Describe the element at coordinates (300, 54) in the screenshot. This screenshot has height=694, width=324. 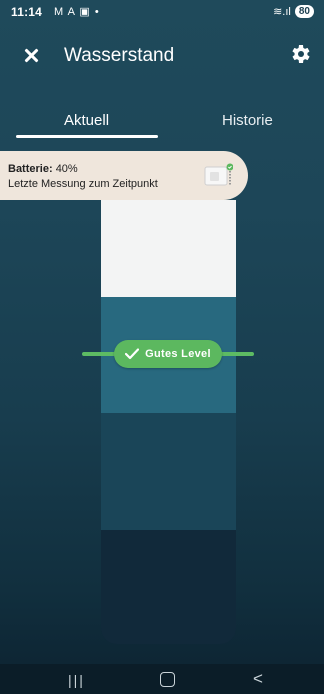
I see `gear-icon` at that location.